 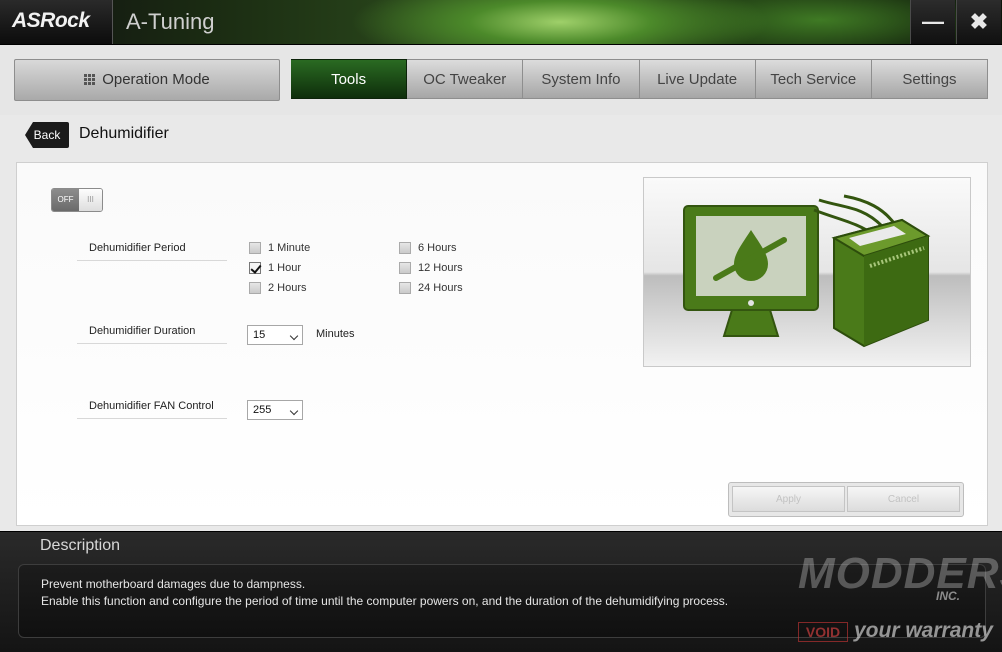 I want to click on checkbox-checked, so click(x=255, y=268).